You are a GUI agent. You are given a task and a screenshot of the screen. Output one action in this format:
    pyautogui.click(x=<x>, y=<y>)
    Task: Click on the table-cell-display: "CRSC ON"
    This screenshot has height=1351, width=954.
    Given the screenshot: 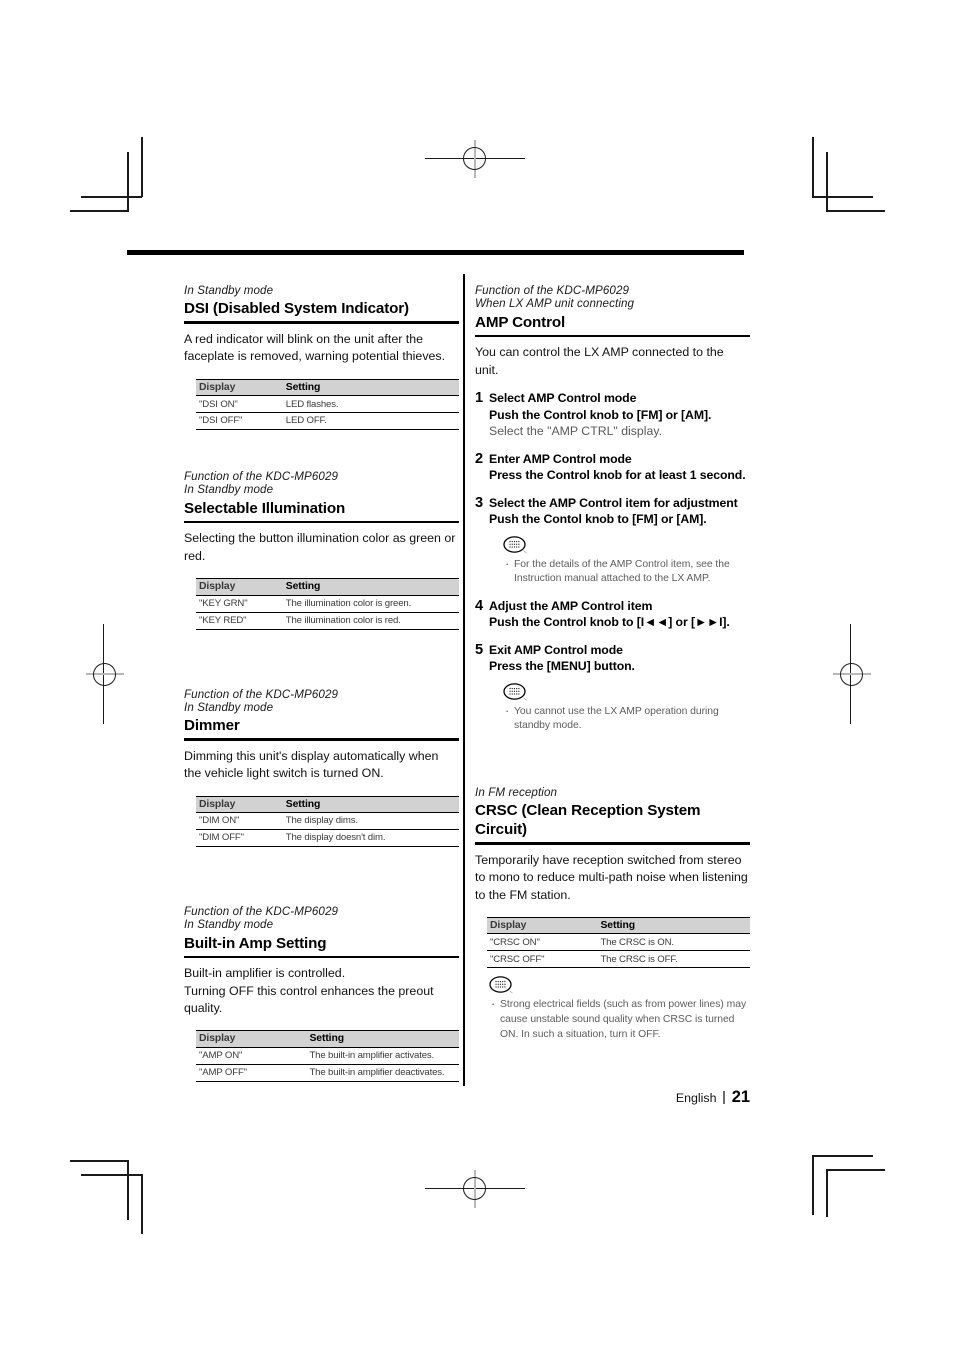 What is the action you would take?
    pyautogui.click(x=542, y=942)
    